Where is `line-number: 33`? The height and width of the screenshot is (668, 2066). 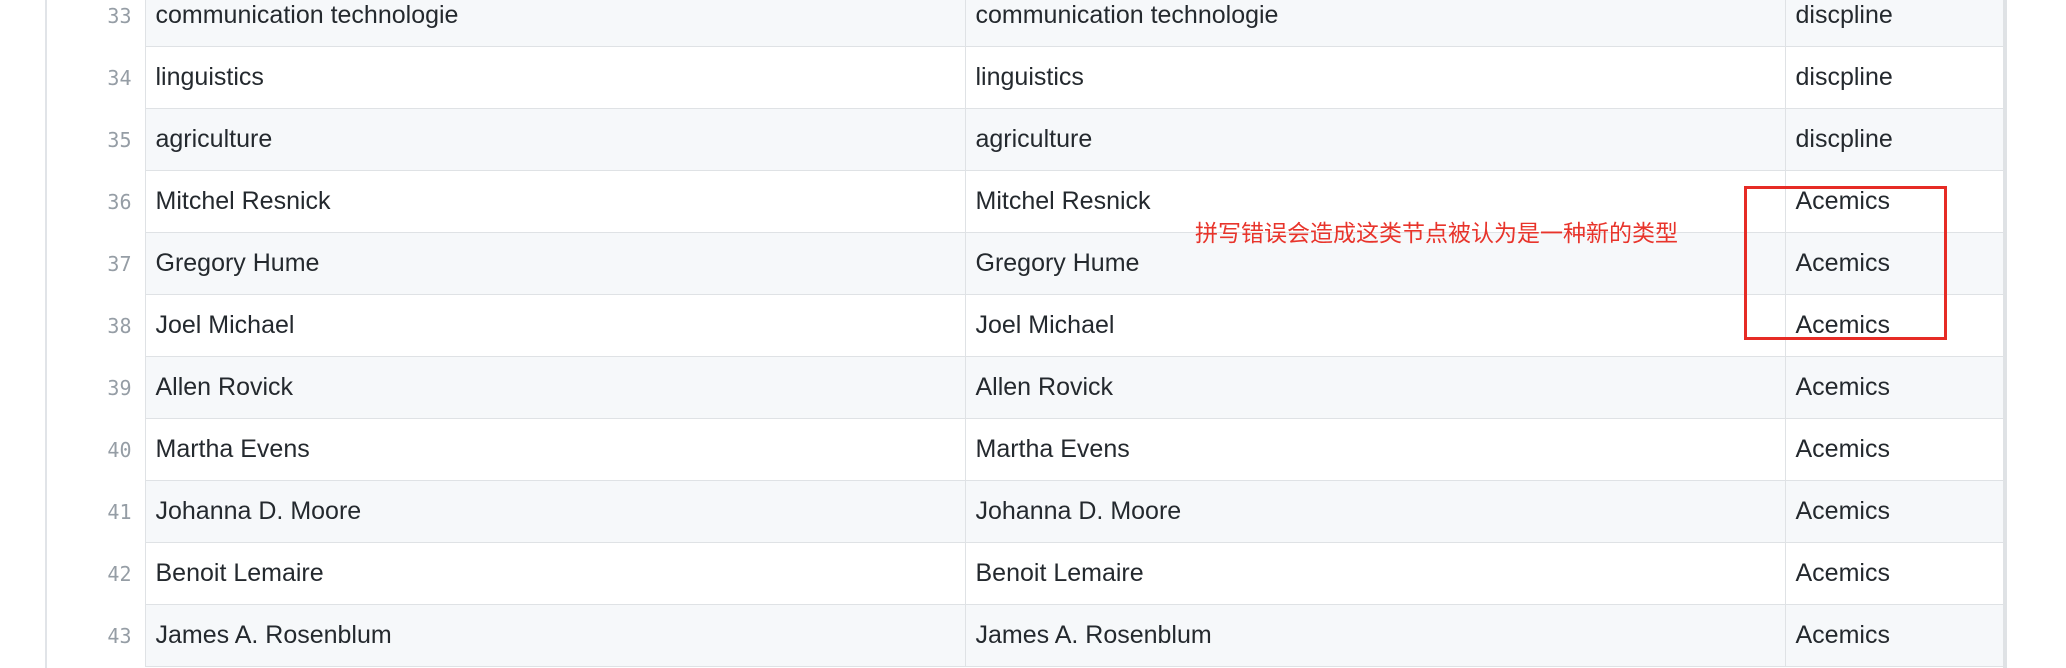
line-number: 33 is located at coordinates (96, 23).